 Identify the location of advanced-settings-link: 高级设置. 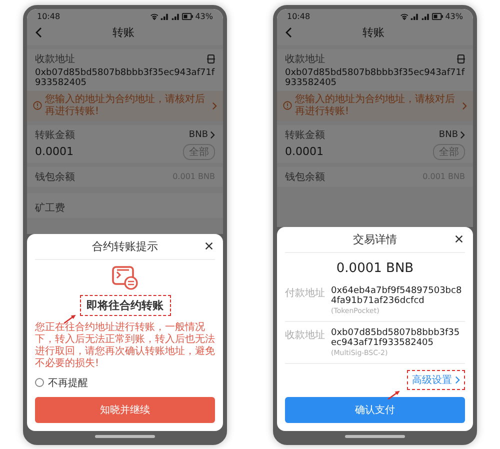
(436, 380).